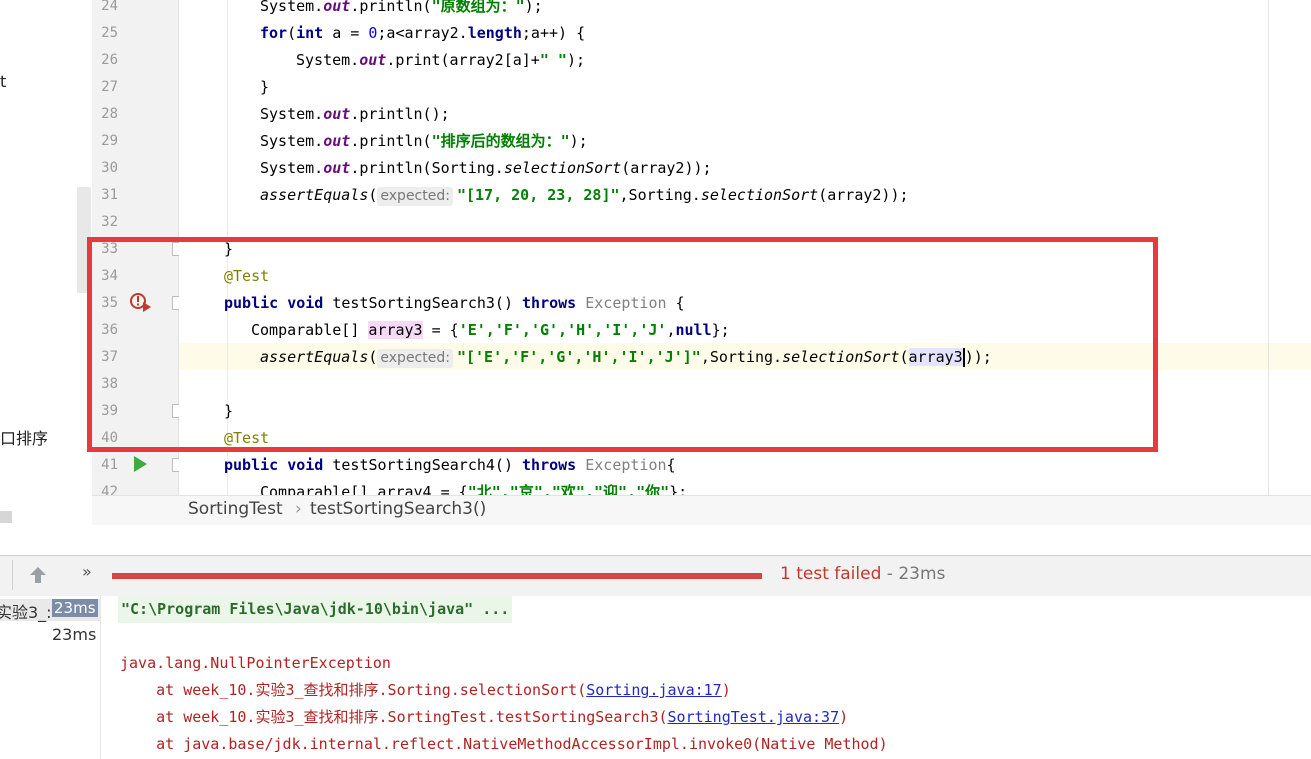  Describe the element at coordinates (463, 60) in the screenshot. I see `code-token: .print(array2[a]+` at that location.